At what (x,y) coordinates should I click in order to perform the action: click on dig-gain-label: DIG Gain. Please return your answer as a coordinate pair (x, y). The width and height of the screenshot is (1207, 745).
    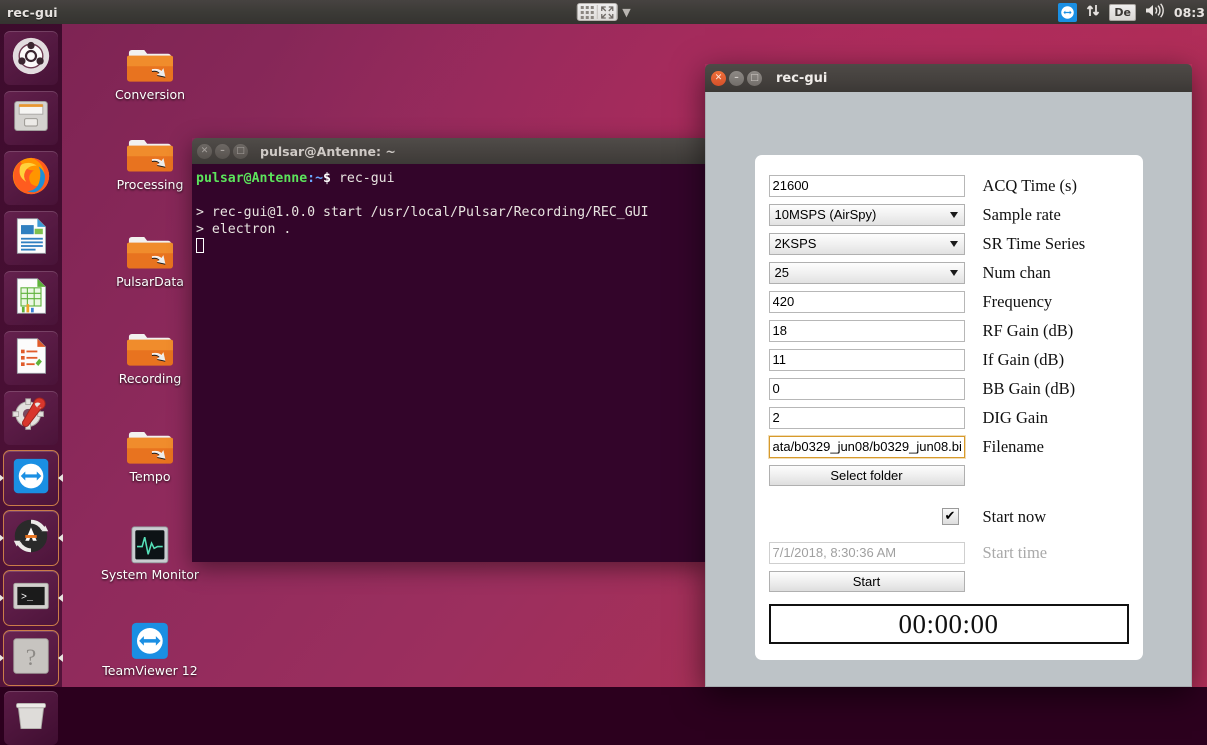
    Looking at the image, I should click on (1015, 417).